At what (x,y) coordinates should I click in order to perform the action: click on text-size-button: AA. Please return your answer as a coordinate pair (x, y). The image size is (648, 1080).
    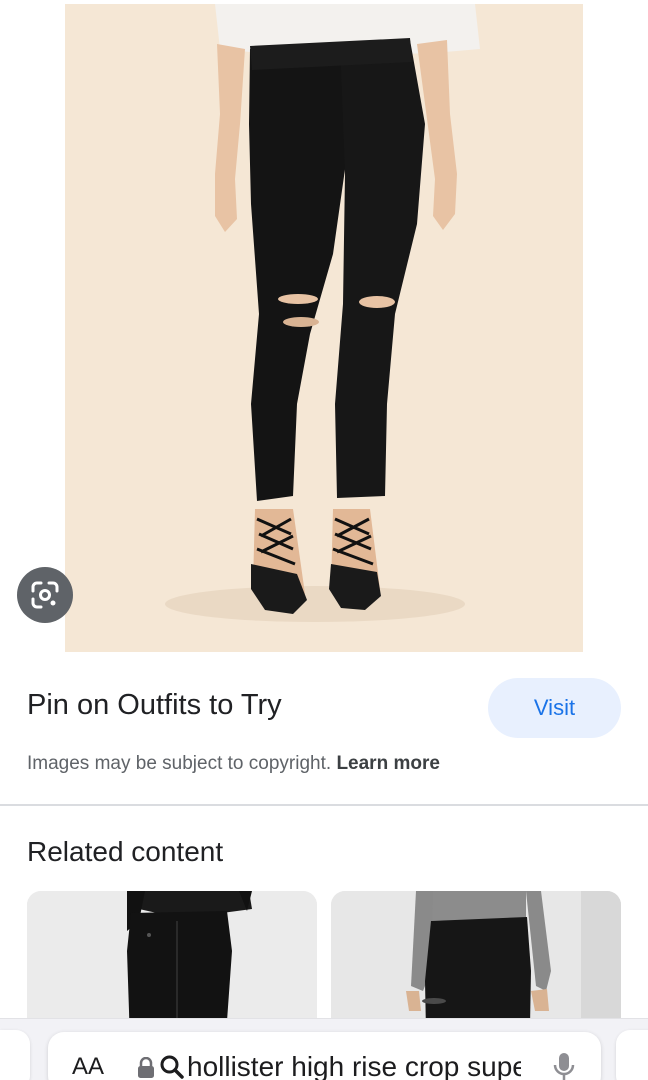
    Looking at the image, I should click on (88, 1066).